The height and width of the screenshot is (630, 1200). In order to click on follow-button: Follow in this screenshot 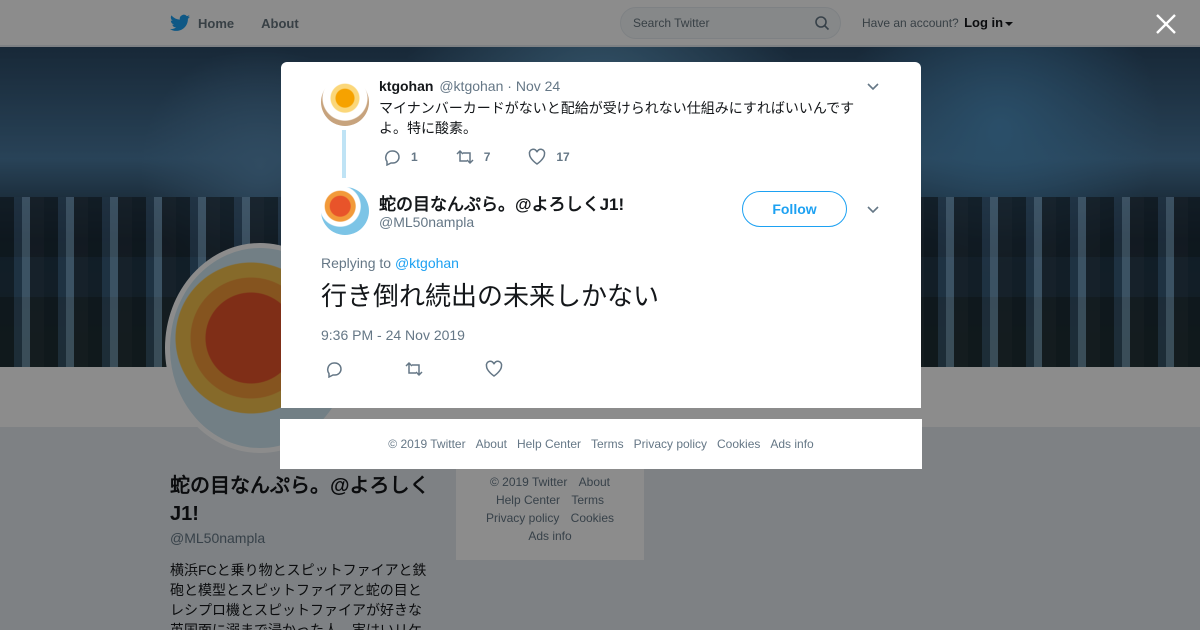, I will do `click(794, 209)`.